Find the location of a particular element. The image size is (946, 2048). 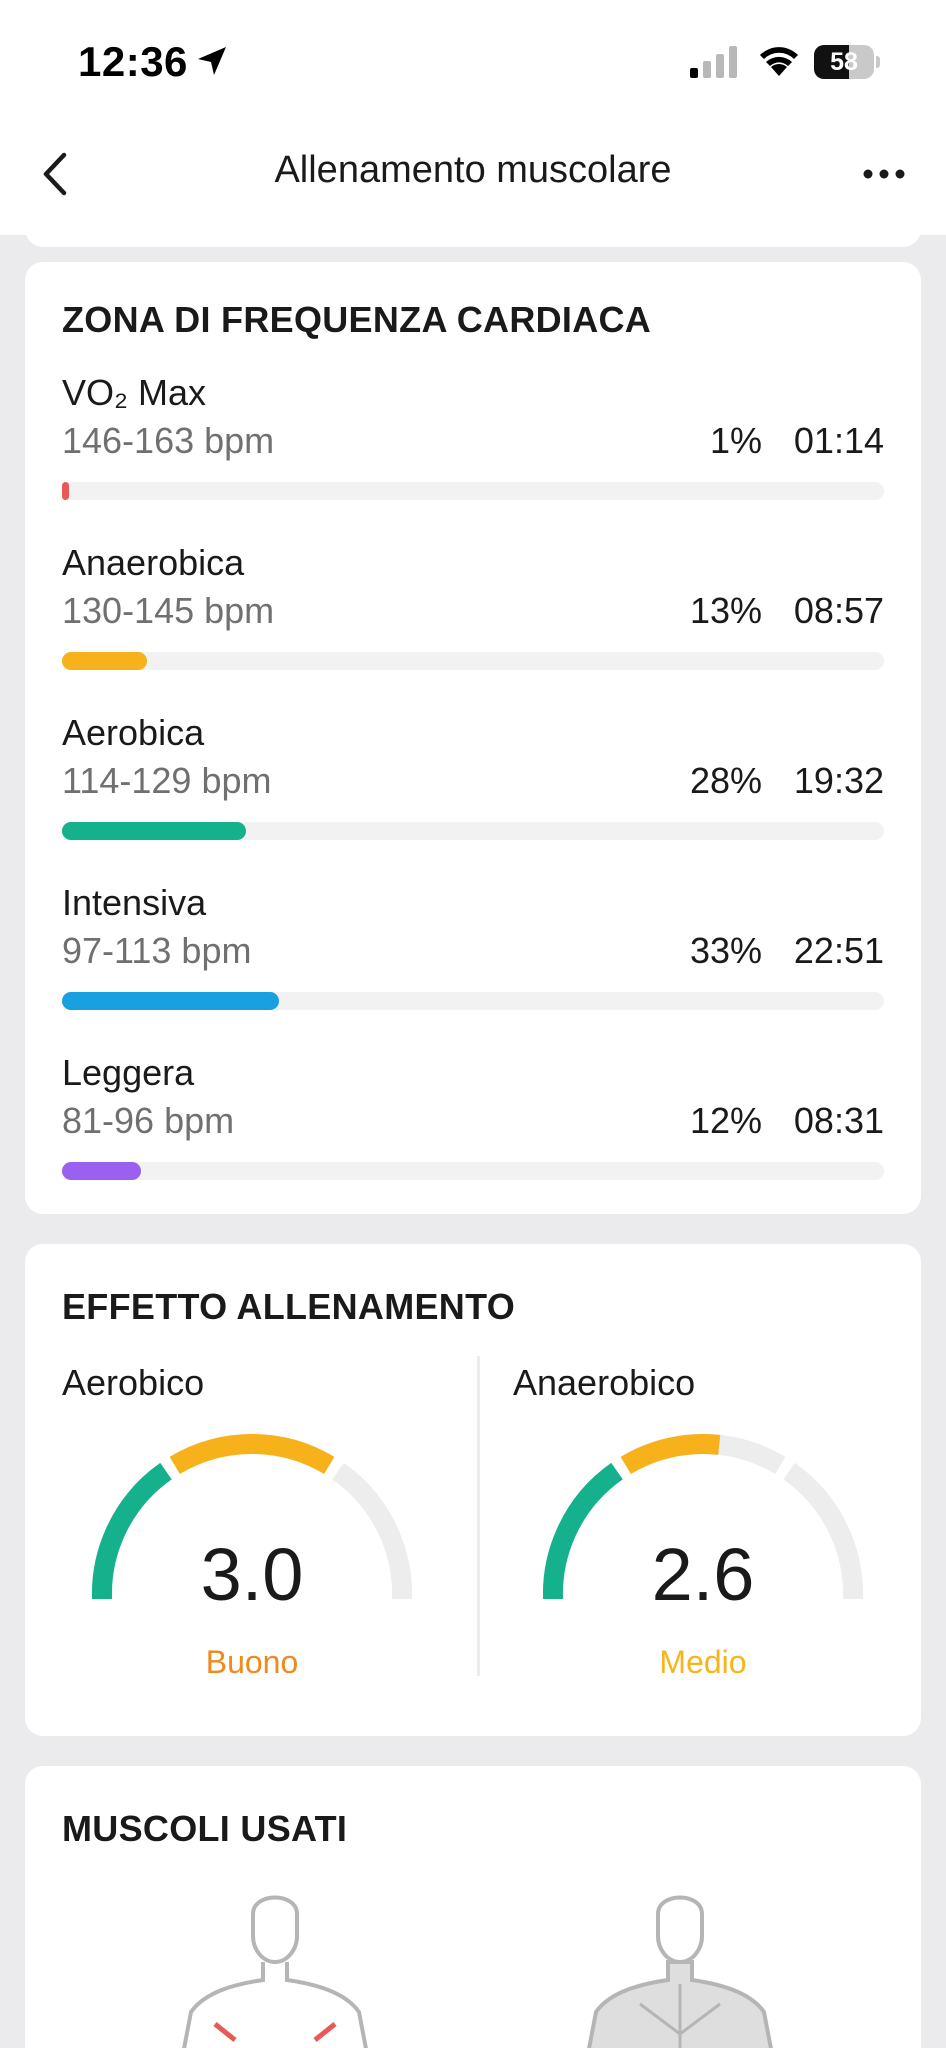

anaerobic-rating: Medio is located at coordinates (703, 1662).